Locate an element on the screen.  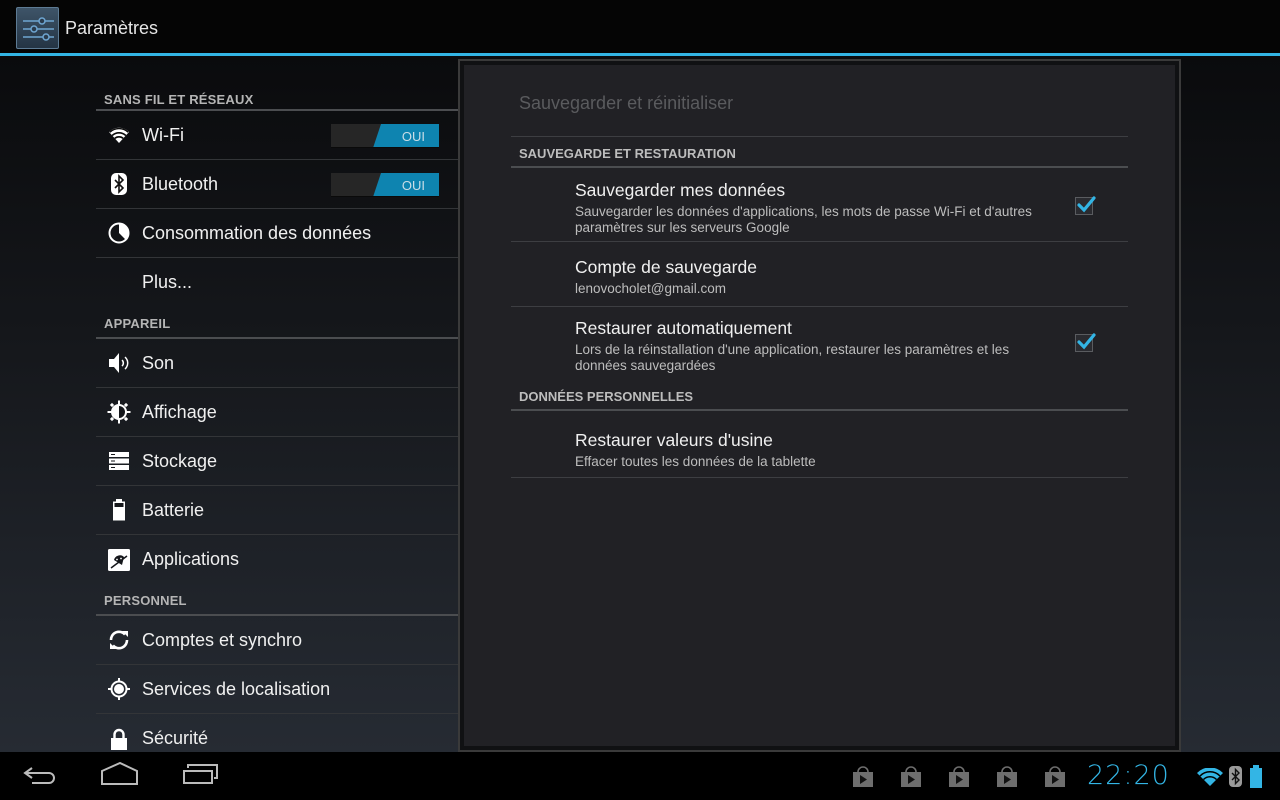
sidebar-item-bluetooth: Bluetooth OUI is located at coordinates (277, 184).